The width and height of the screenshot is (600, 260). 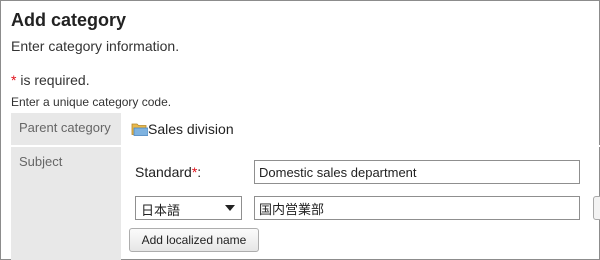 I want to click on standard-label-colon: :, so click(x=199, y=172).